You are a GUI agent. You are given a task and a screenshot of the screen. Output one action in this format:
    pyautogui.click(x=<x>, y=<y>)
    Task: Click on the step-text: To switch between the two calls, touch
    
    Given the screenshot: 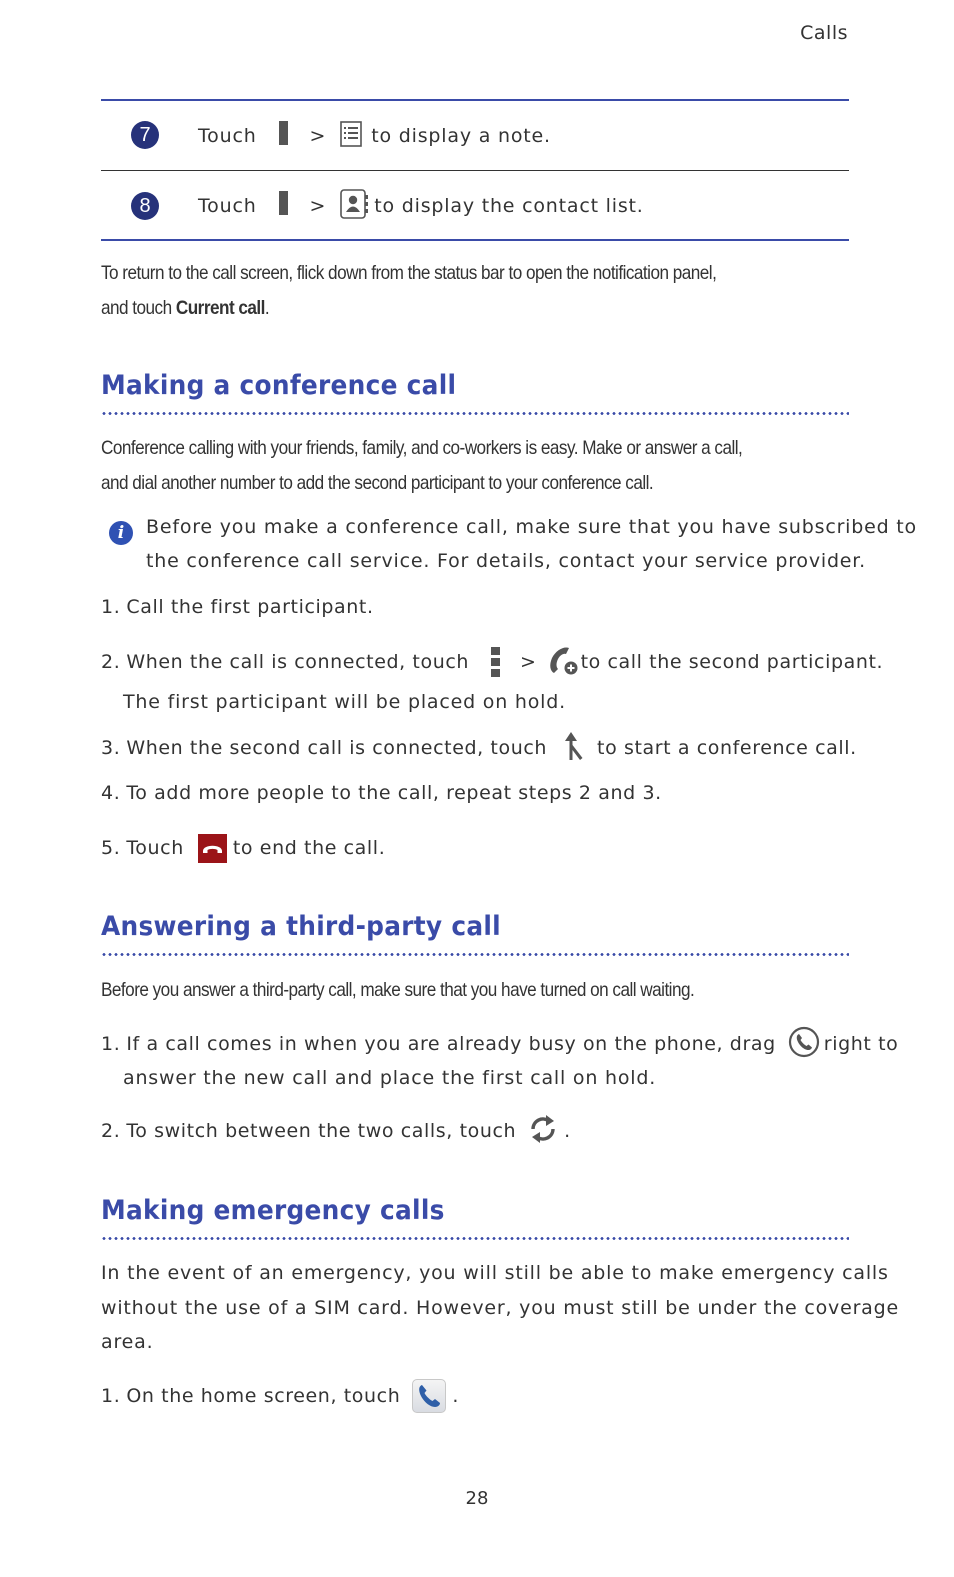 What is the action you would take?
    pyautogui.click(x=321, y=1131)
    